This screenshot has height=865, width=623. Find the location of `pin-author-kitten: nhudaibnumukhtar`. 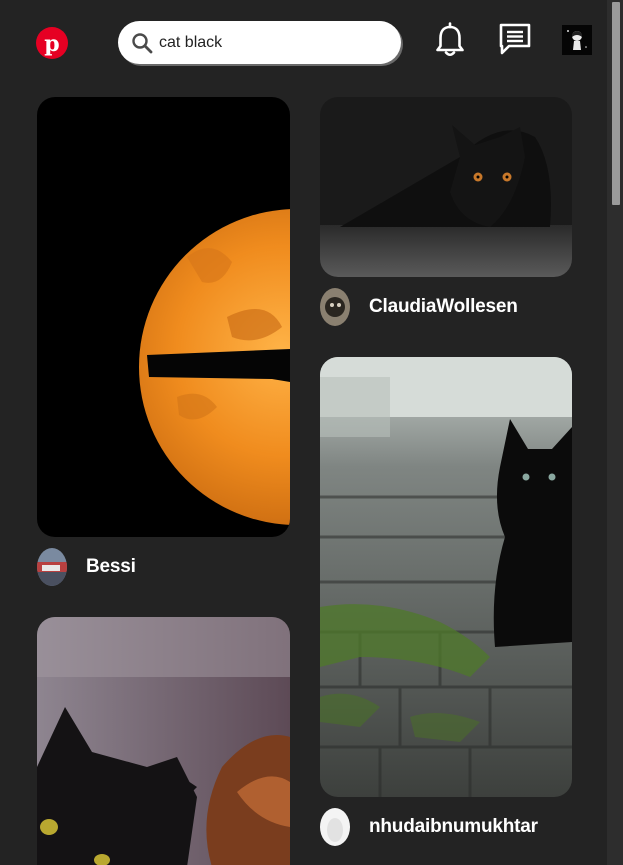

pin-author-kitten: nhudaibnumukhtar is located at coordinates (429, 827).